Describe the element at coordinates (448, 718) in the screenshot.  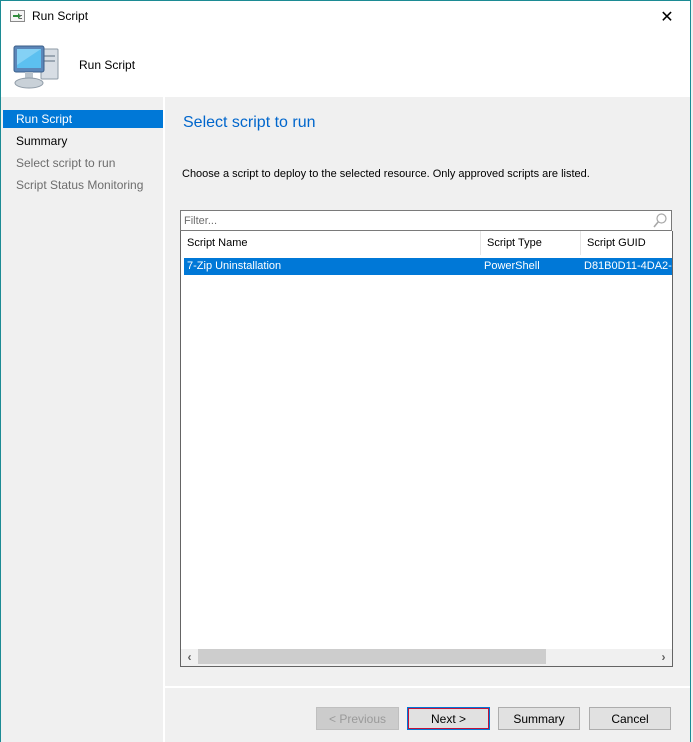
I see `next-button: Next >` at that location.